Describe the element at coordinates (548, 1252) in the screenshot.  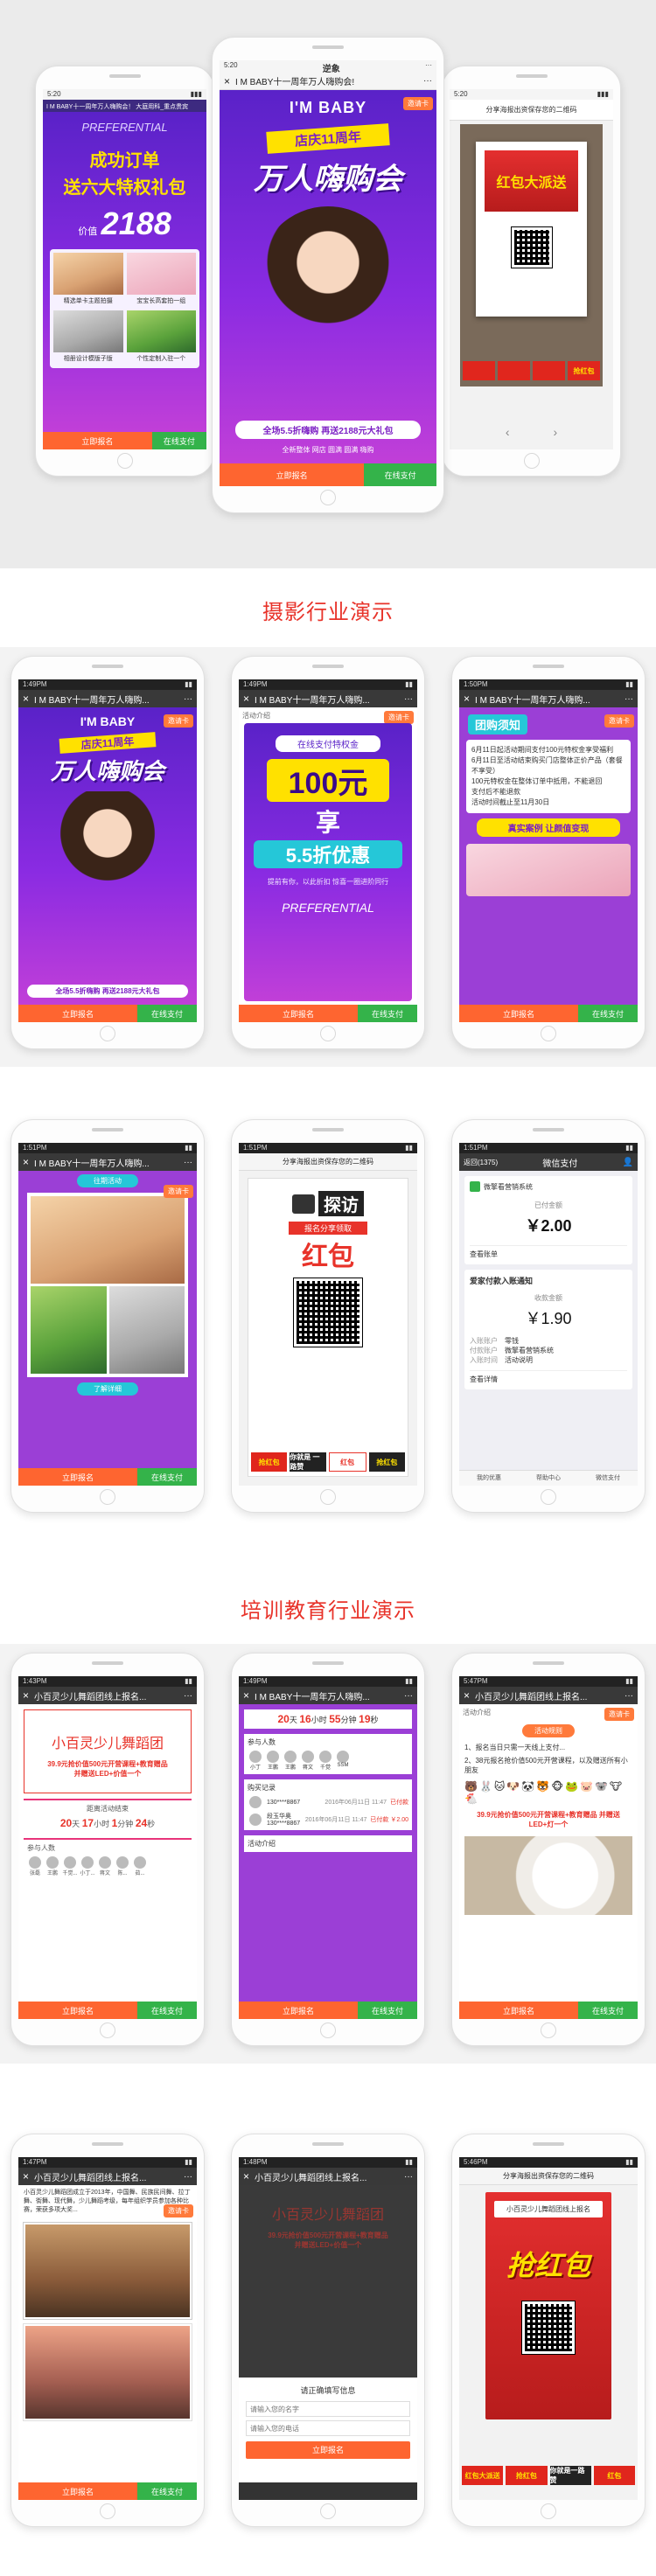
I see `view-bill-link: 查看账单` at that location.